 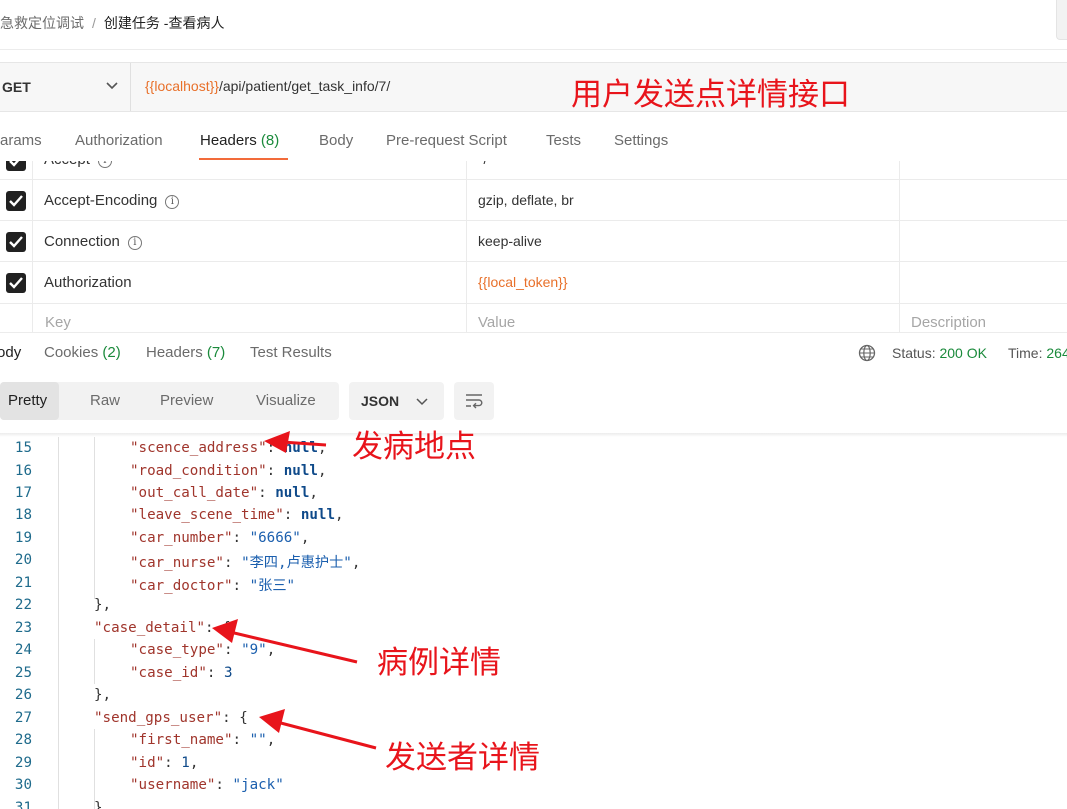 I want to click on tab-headers-label: Headers, so click(x=228, y=140).